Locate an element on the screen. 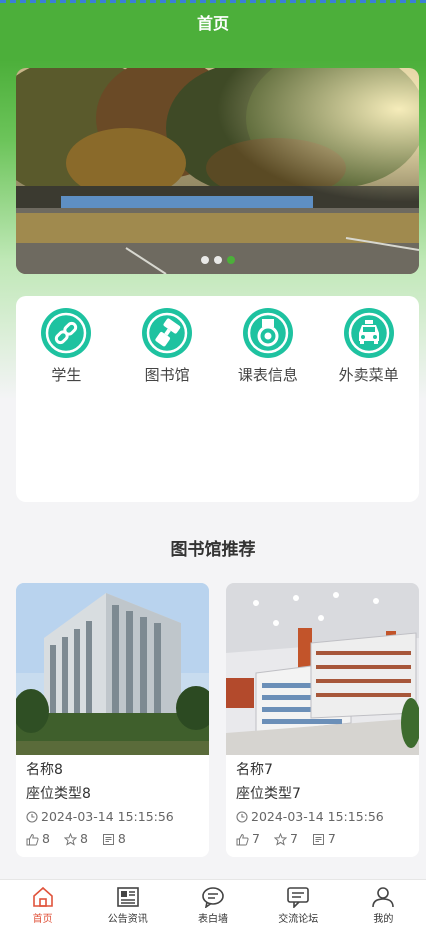 This screenshot has width=426, height=931. menu-label: 外卖菜单 is located at coordinates (368, 375).